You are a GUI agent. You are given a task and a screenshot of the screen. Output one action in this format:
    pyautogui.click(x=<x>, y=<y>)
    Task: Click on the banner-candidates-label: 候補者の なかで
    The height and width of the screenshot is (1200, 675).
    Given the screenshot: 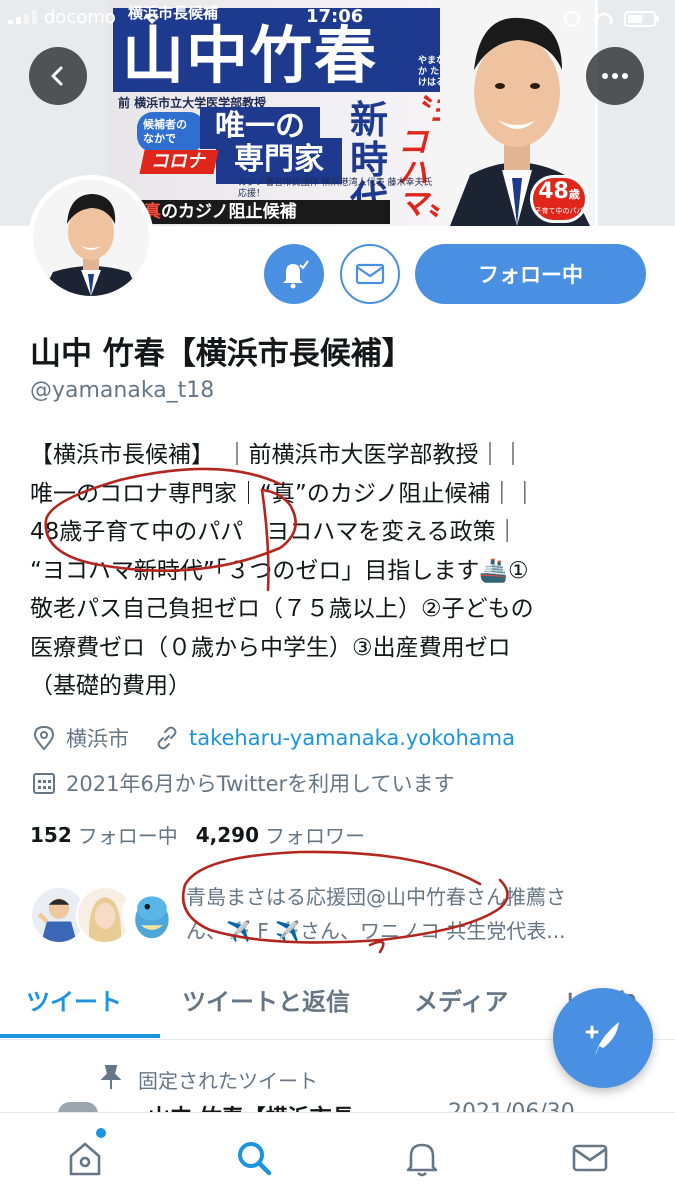 What is the action you would take?
    pyautogui.click(x=171, y=132)
    